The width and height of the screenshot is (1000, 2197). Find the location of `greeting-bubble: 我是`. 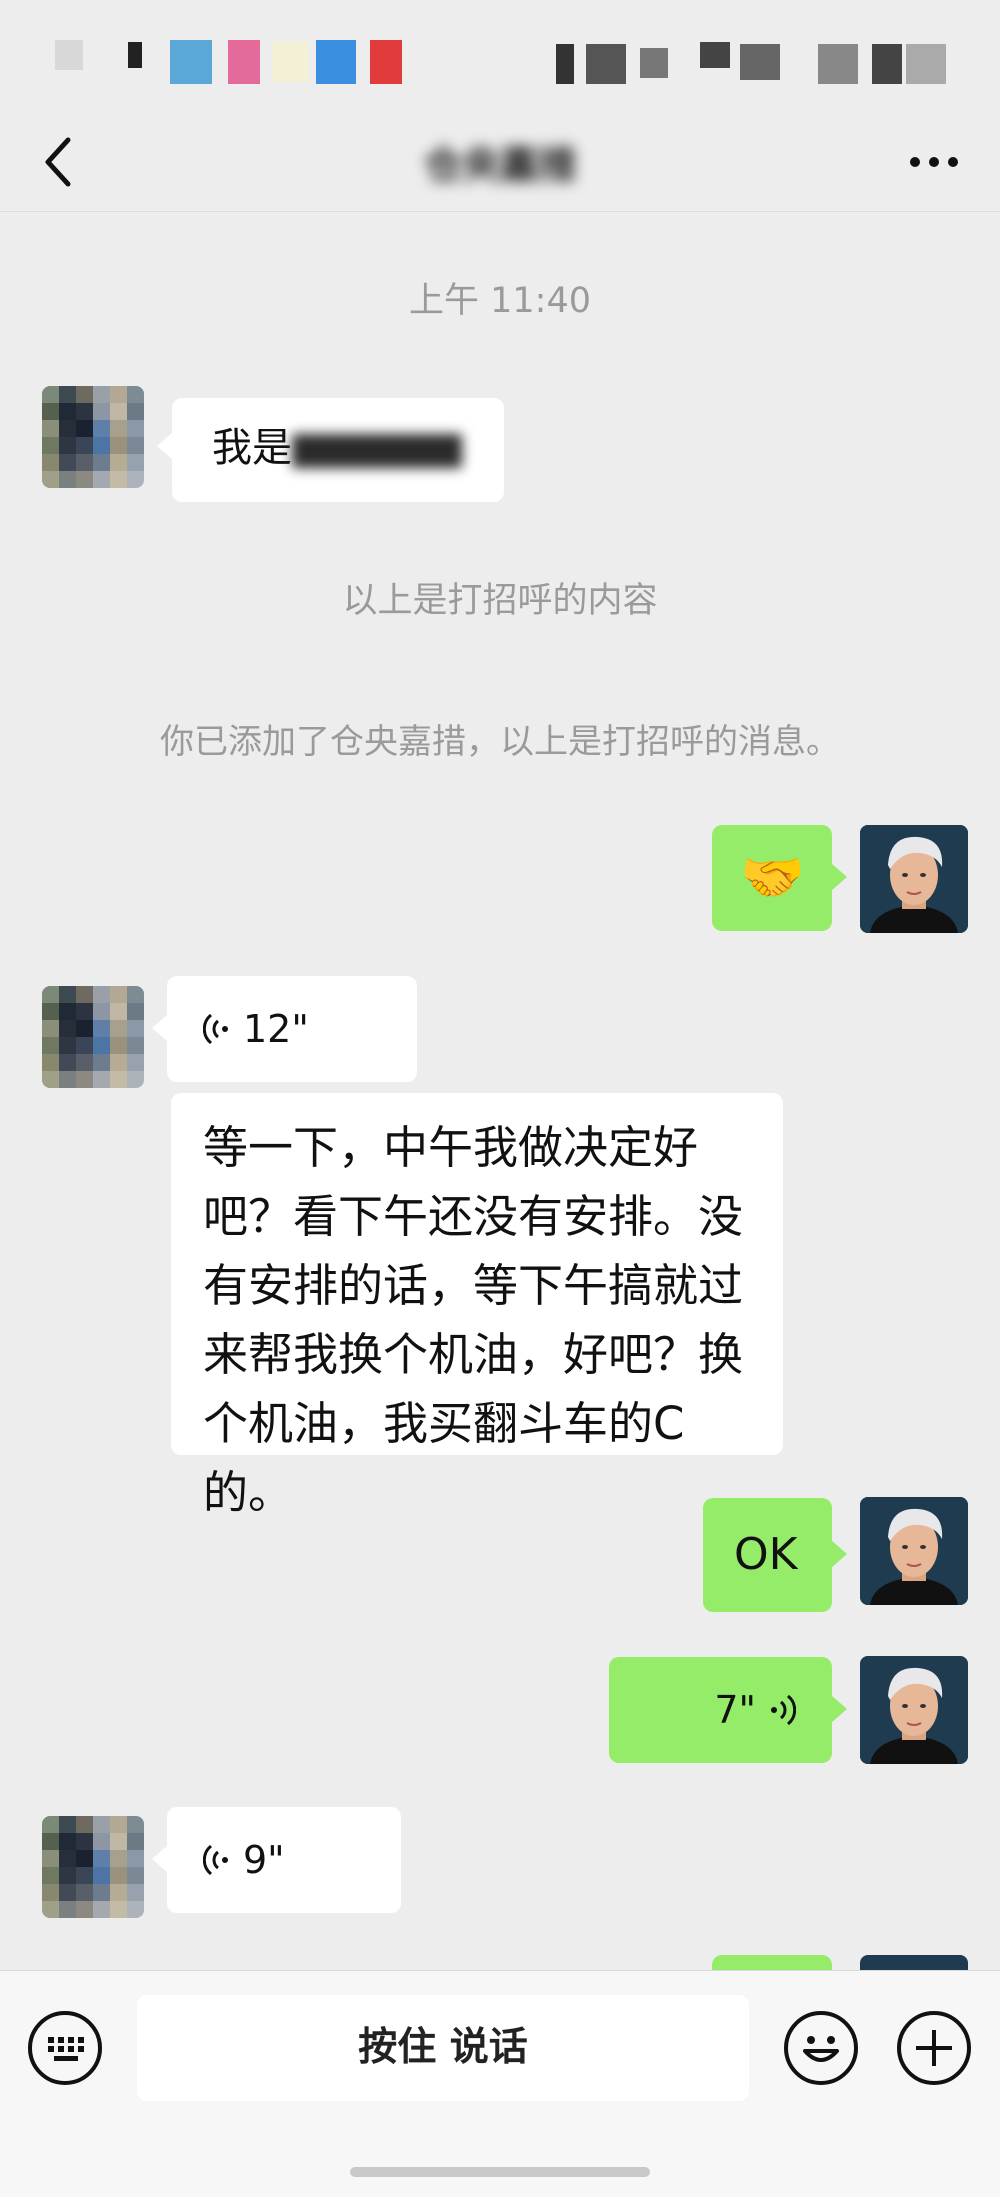

greeting-bubble: 我是 is located at coordinates (330, 450).